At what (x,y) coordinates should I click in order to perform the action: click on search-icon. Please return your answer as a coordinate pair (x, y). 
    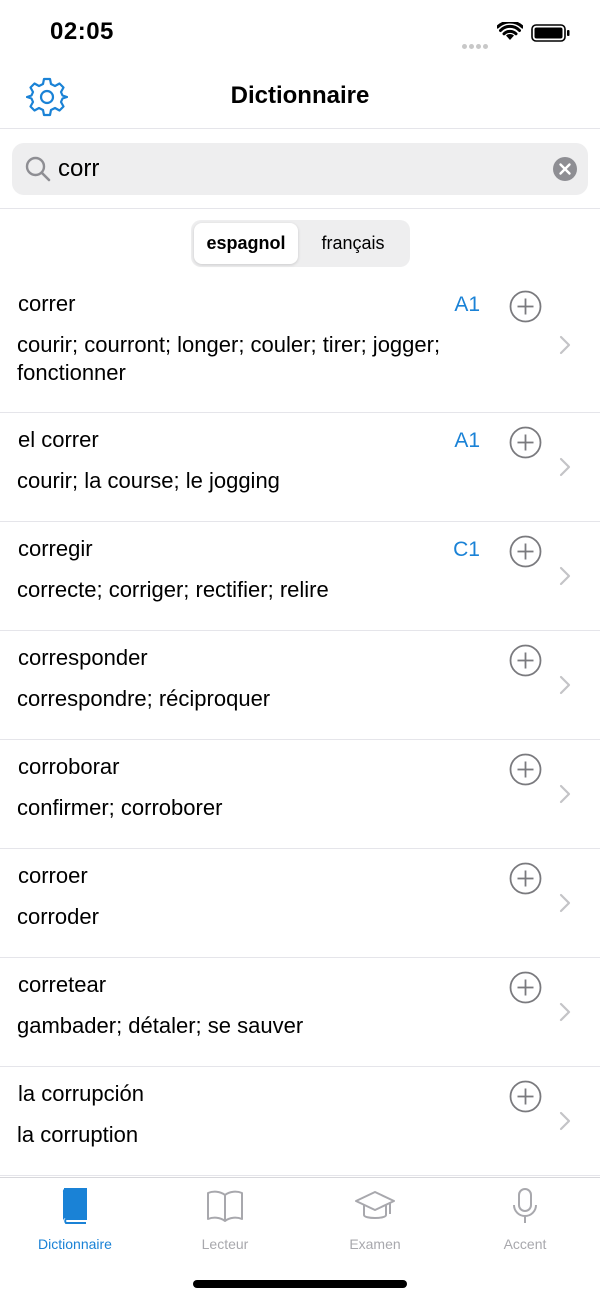
    Looking at the image, I should click on (38, 169).